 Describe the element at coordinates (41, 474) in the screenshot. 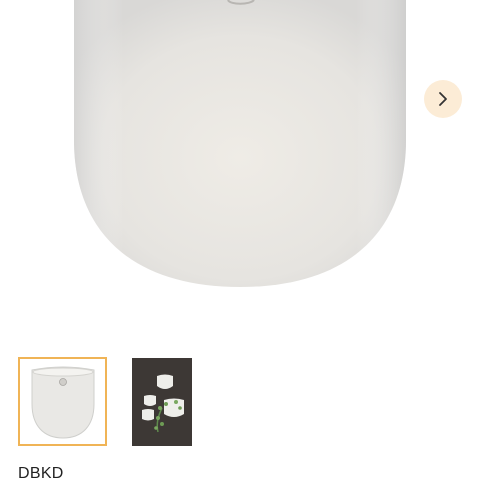

I see `product-brand: DBKD` at that location.